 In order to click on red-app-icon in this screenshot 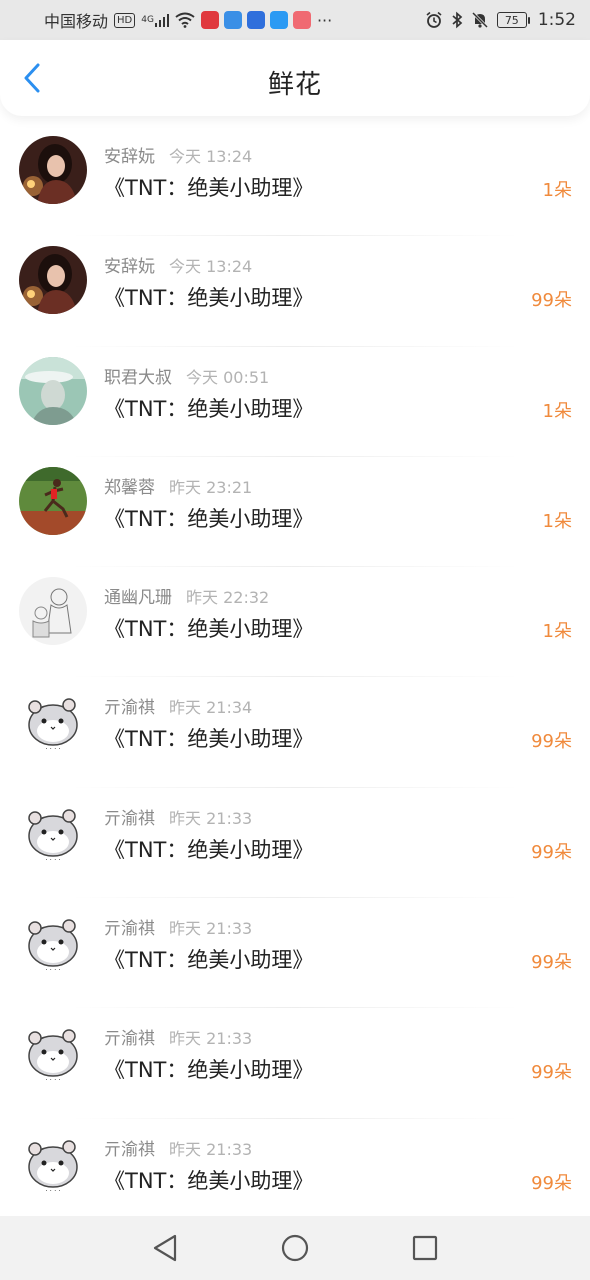, I will do `click(209, 20)`.